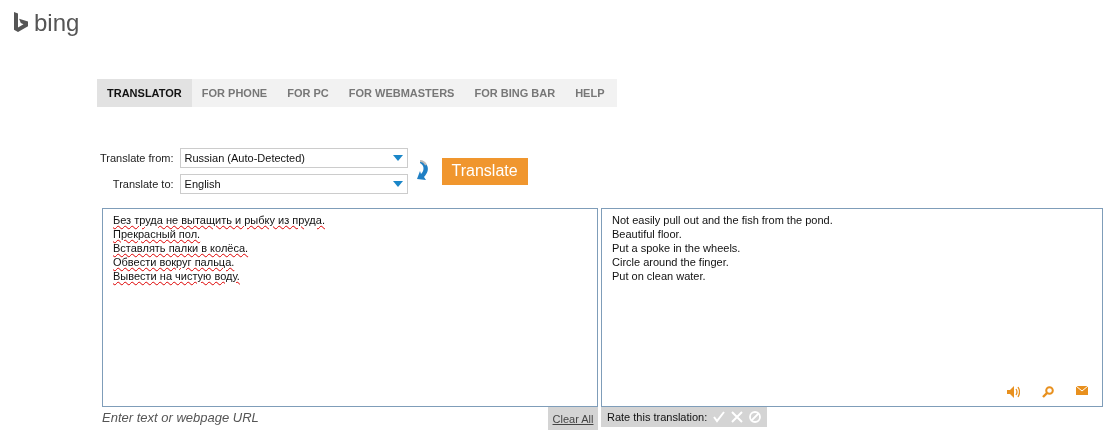 The image size is (1108, 437). What do you see at coordinates (293, 158) in the screenshot?
I see `language-dropdown: Russian (Auto-Detected)` at bounding box center [293, 158].